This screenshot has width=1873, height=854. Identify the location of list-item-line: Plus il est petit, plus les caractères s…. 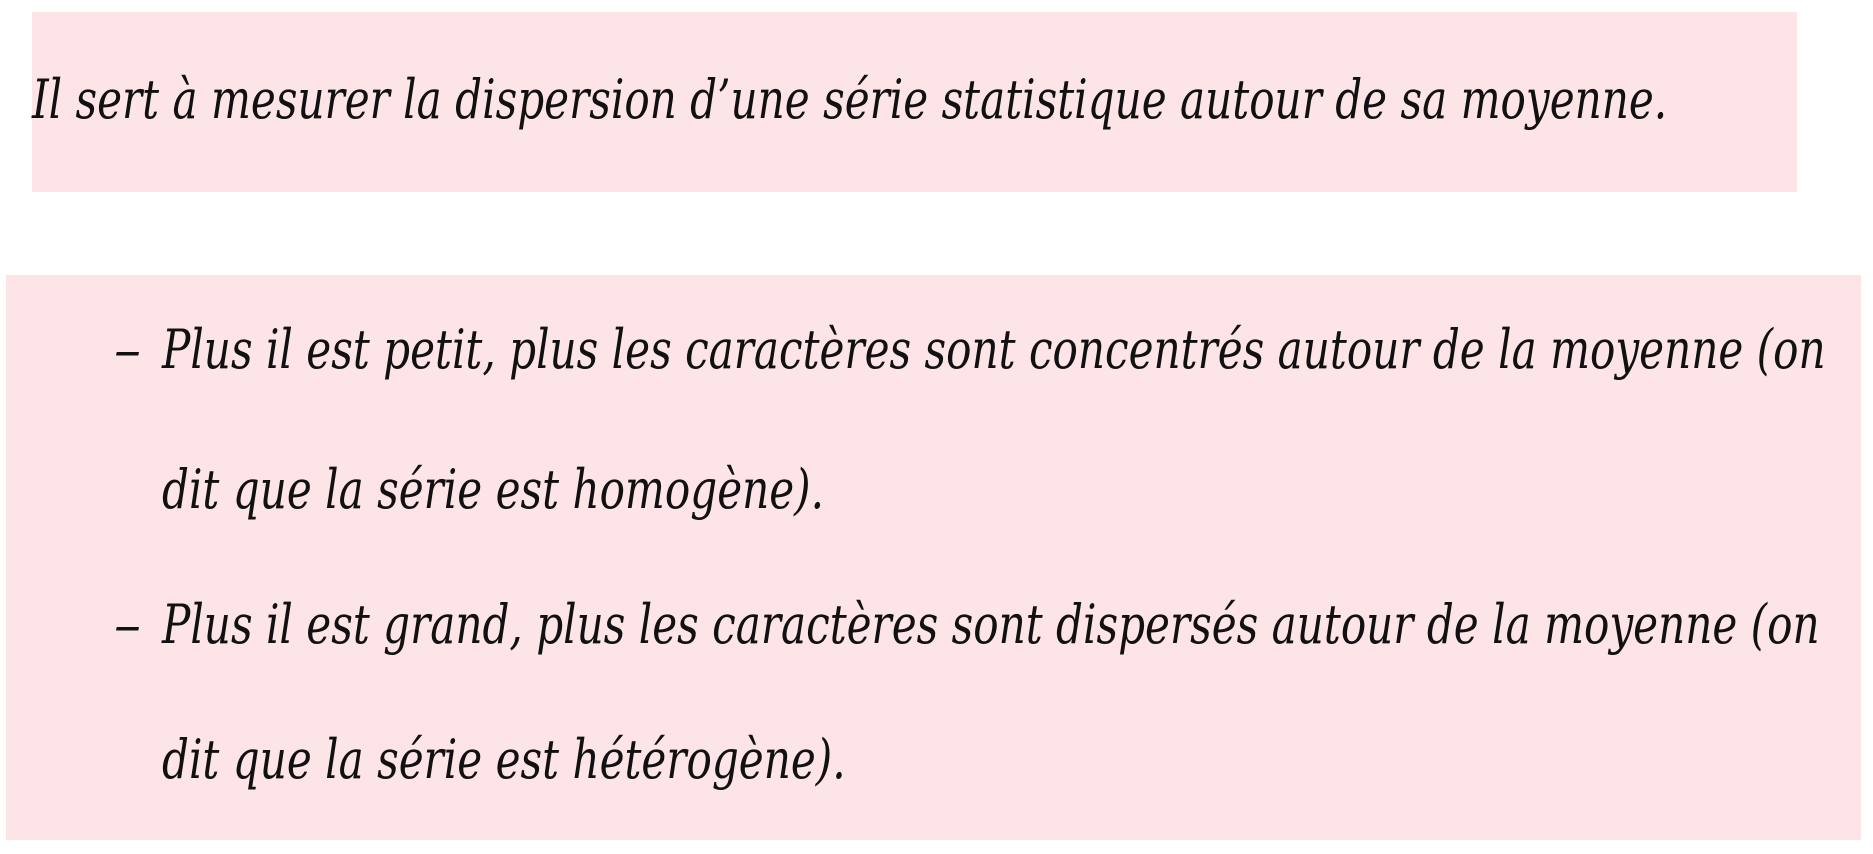
(994, 349).